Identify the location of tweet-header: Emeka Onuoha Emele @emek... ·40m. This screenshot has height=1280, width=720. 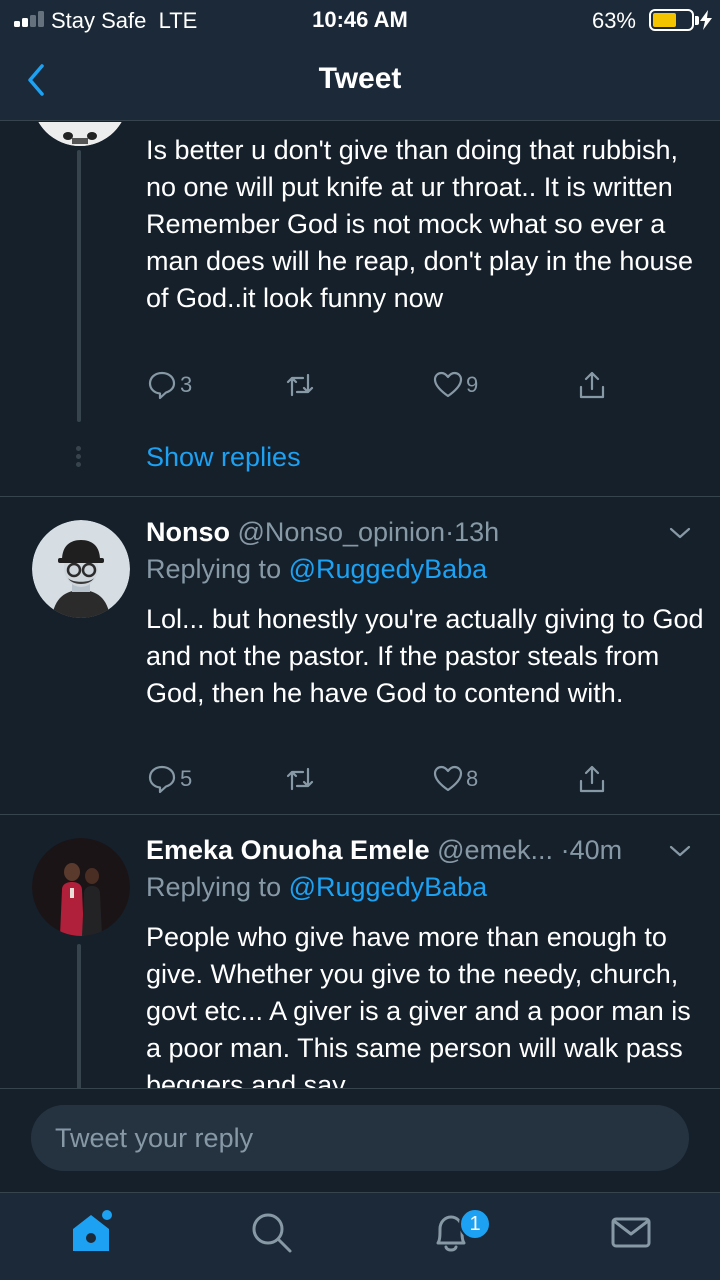
(384, 850).